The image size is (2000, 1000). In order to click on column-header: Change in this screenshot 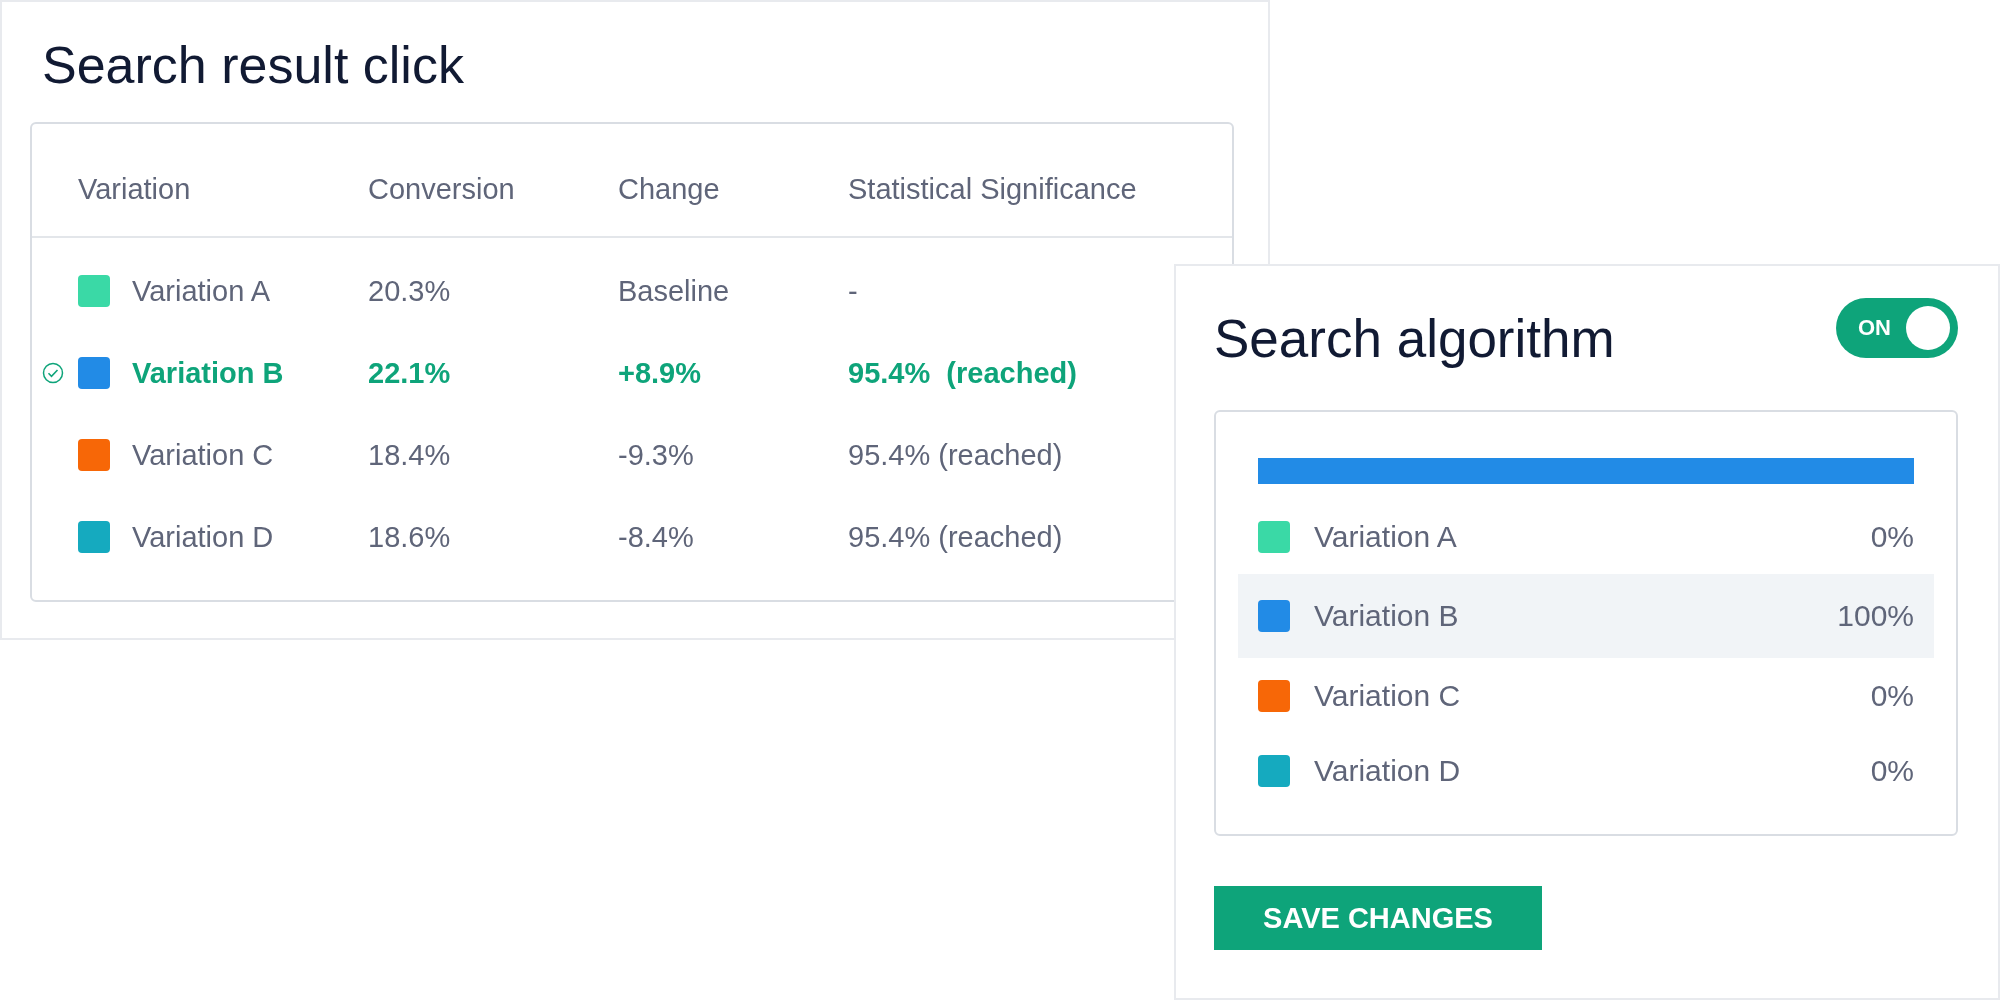, I will do `click(669, 189)`.